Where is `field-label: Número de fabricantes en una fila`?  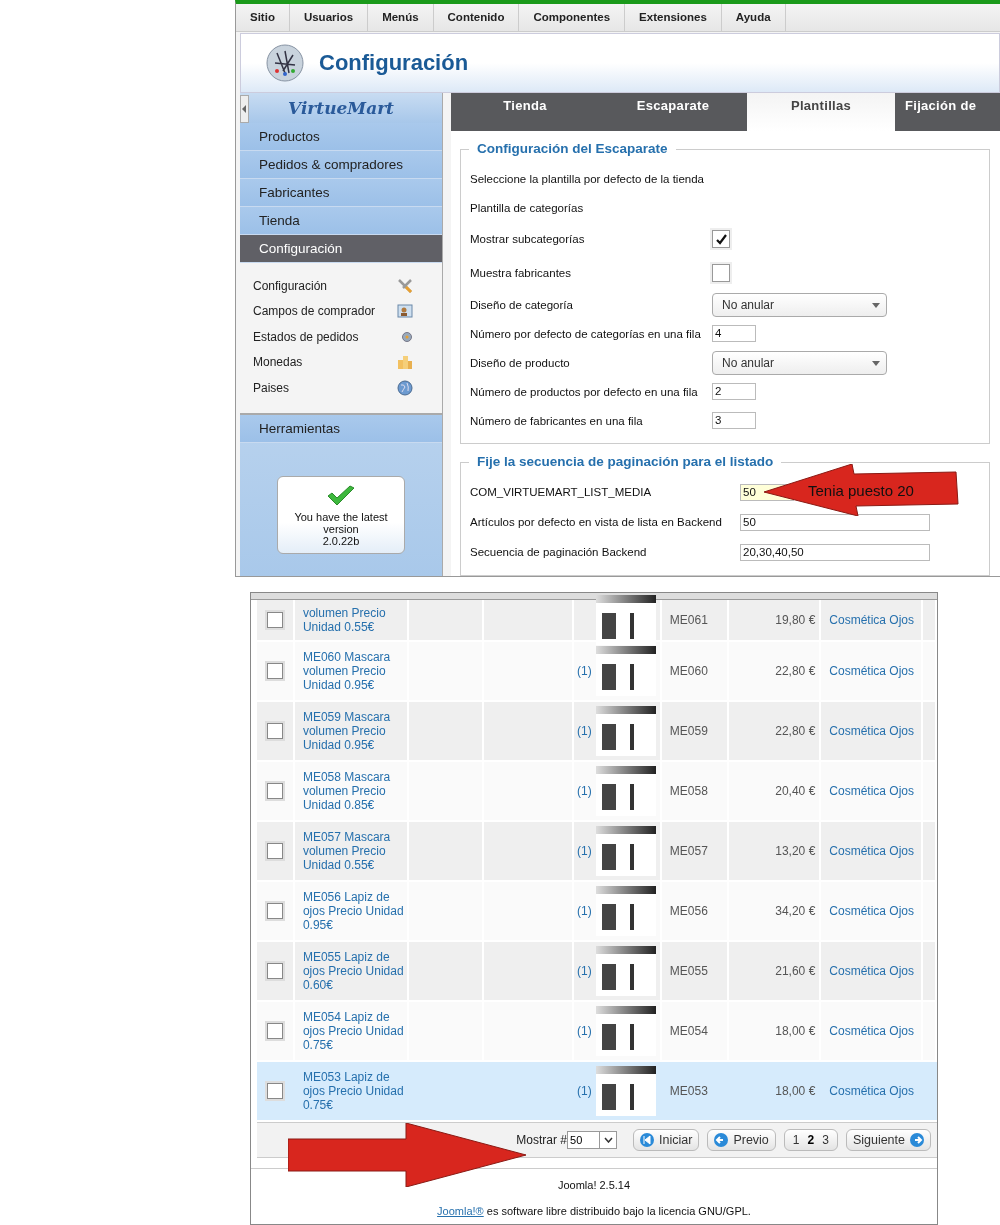 field-label: Número de fabricantes en una fila is located at coordinates (557, 420).